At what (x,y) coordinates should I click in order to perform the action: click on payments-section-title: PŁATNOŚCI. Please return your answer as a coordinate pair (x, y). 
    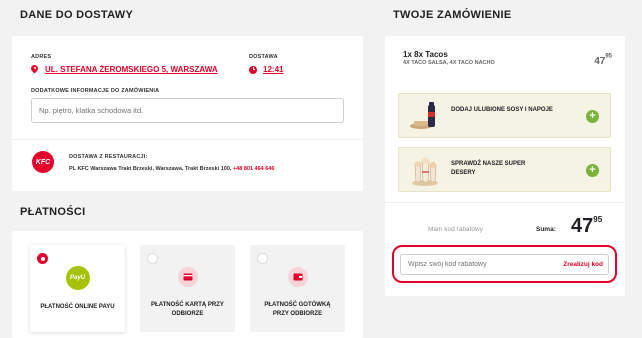
    Looking at the image, I should click on (53, 212).